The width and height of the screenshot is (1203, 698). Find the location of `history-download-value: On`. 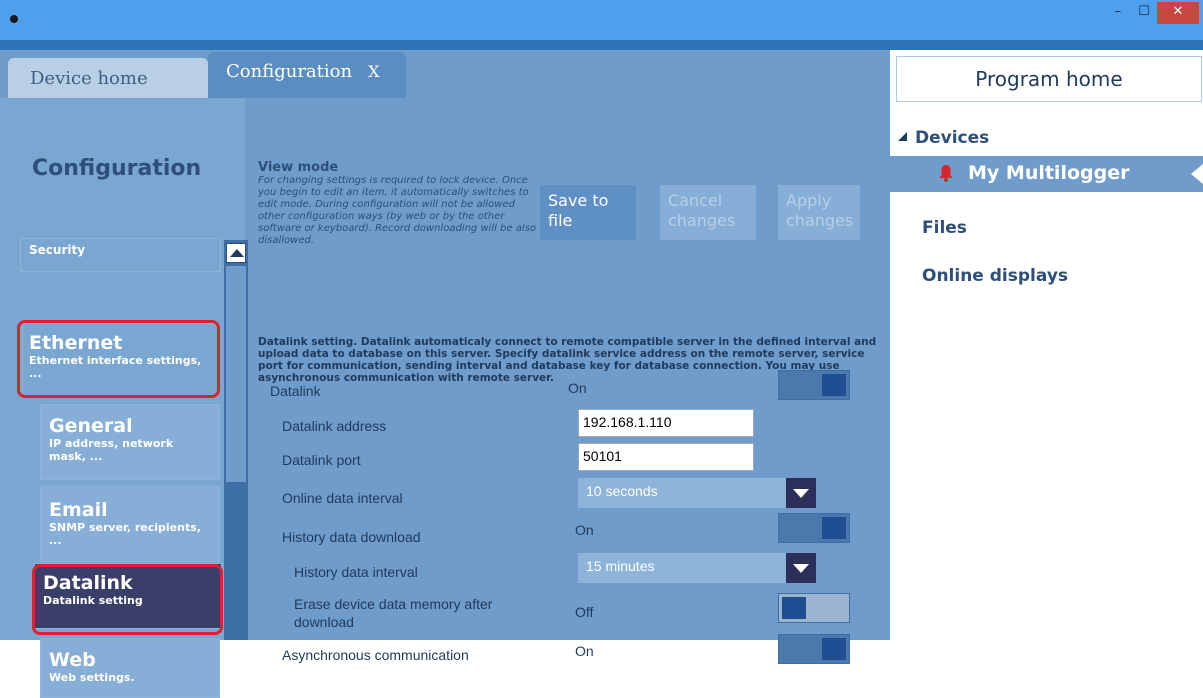

history-download-value: On is located at coordinates (584, 530).